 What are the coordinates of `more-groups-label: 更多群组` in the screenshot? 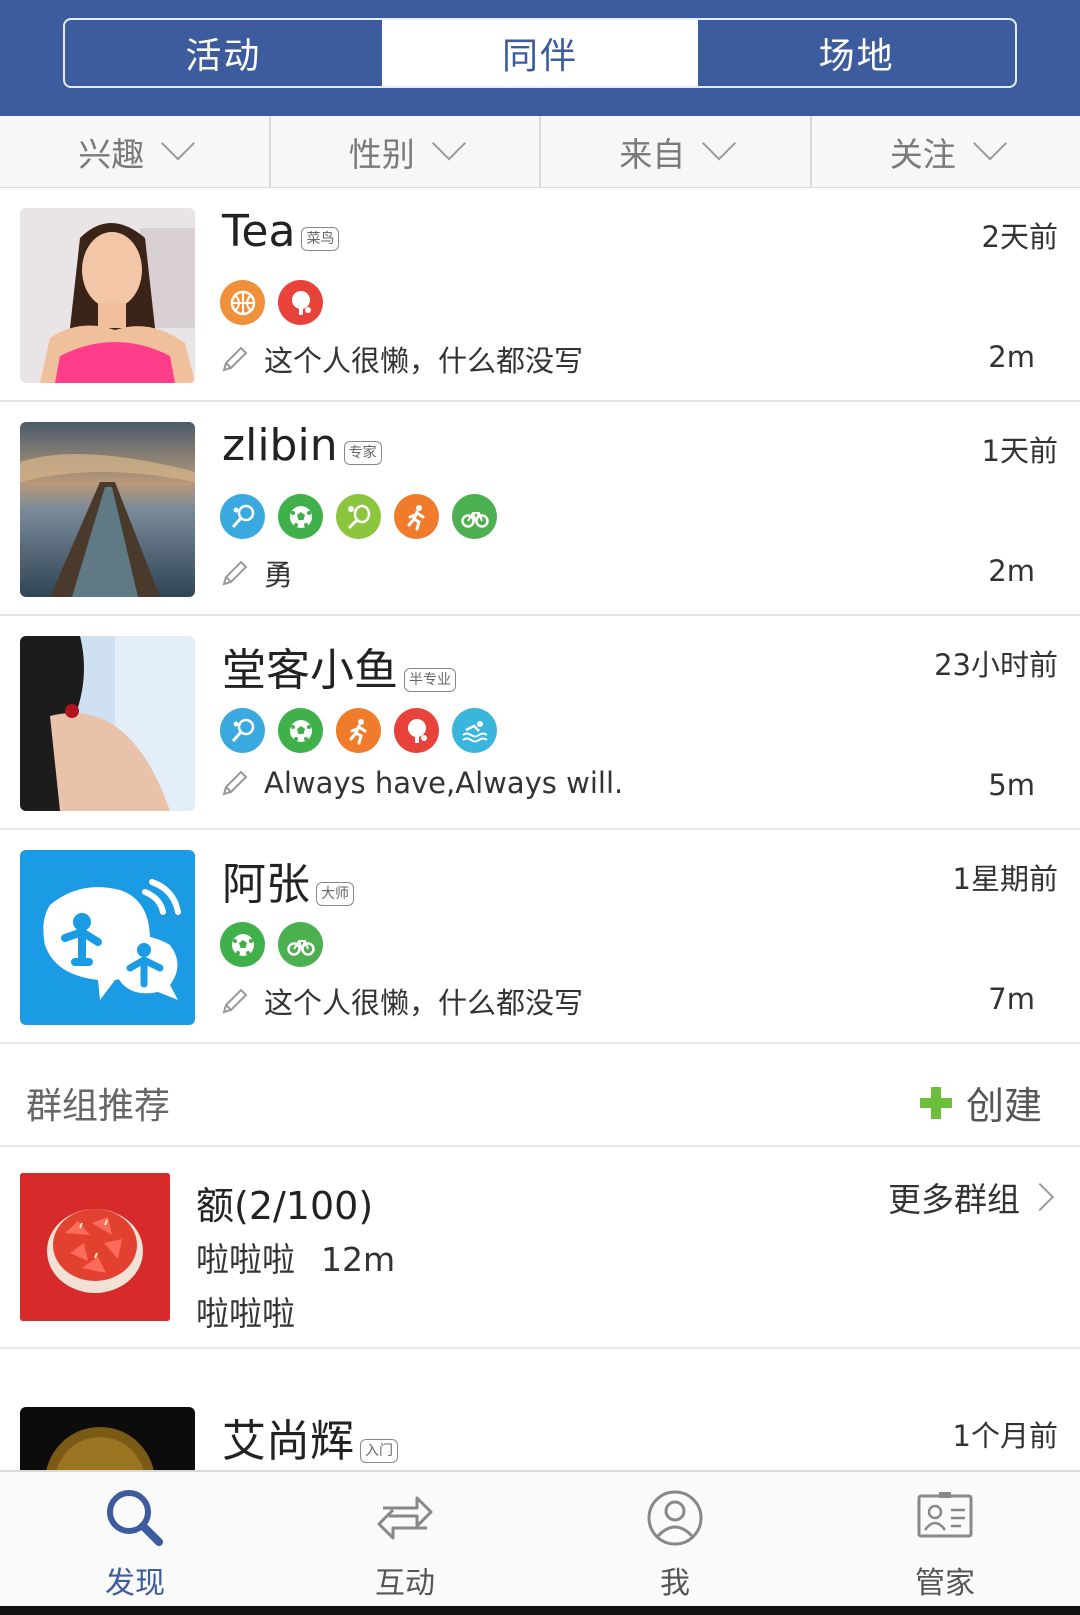 It's located at (954, 1199).